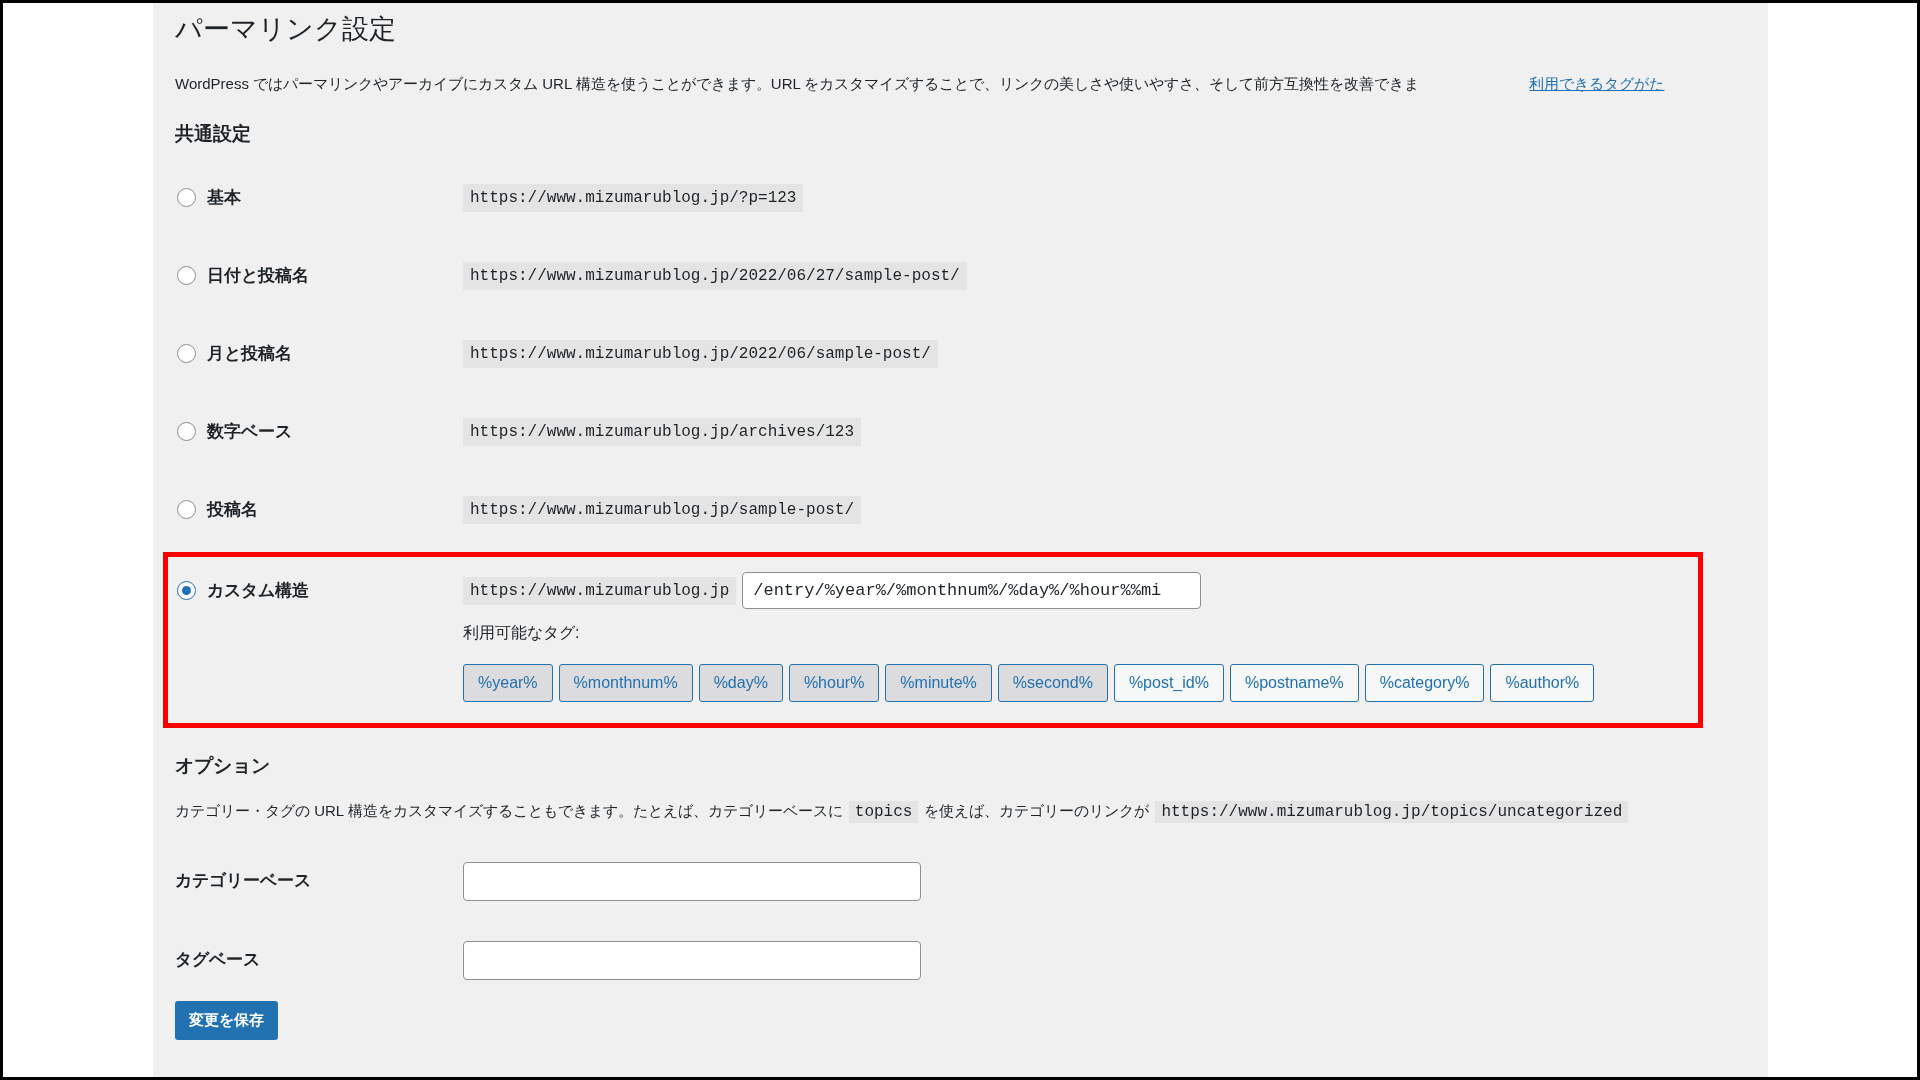  What do you see at coordinates (258, 590) in the screenshot?
I see `option-label: カスタム構造` at bounding box center [258, 590].